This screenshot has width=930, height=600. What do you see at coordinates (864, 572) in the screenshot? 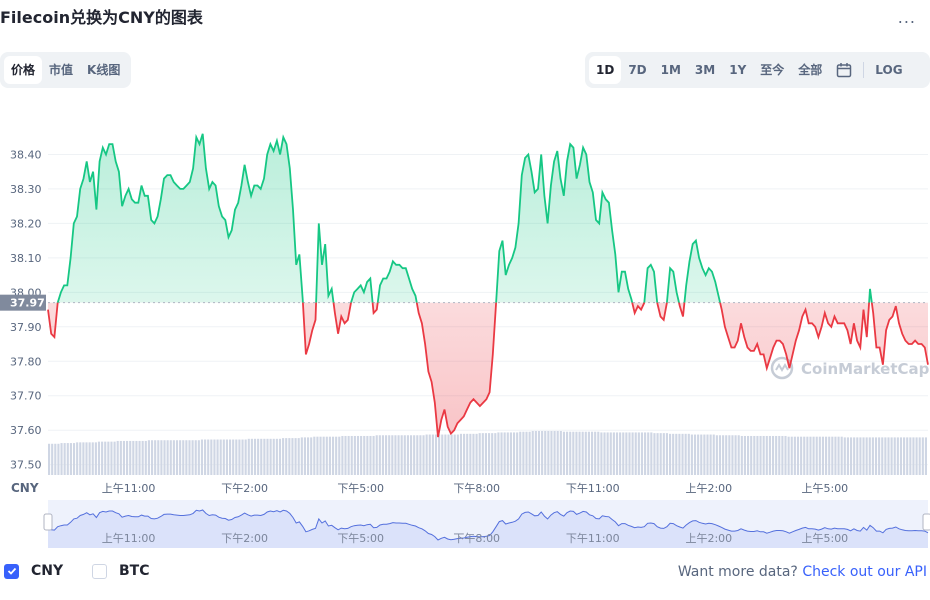
I see `api-link: Check out our API` at bounding box center [864, 572].